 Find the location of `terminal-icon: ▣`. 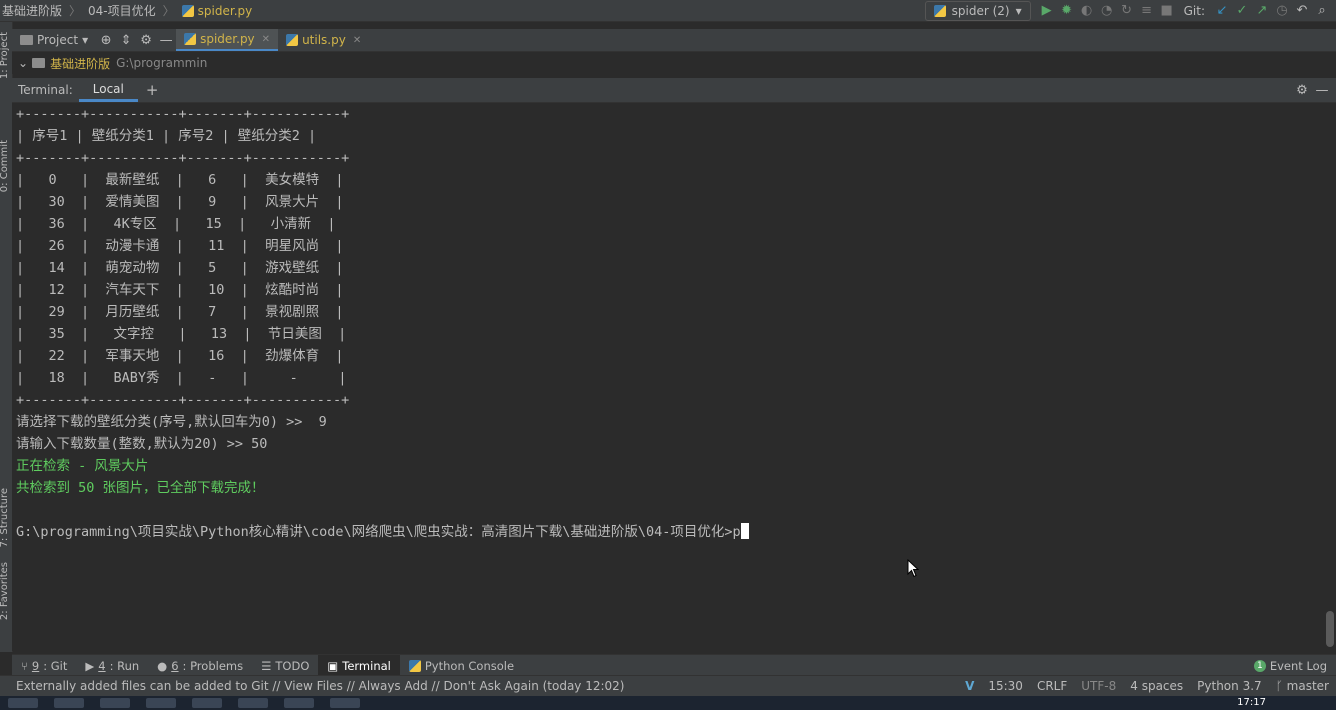

terminal-icon: ▣ is located at coordinates (333, 665).